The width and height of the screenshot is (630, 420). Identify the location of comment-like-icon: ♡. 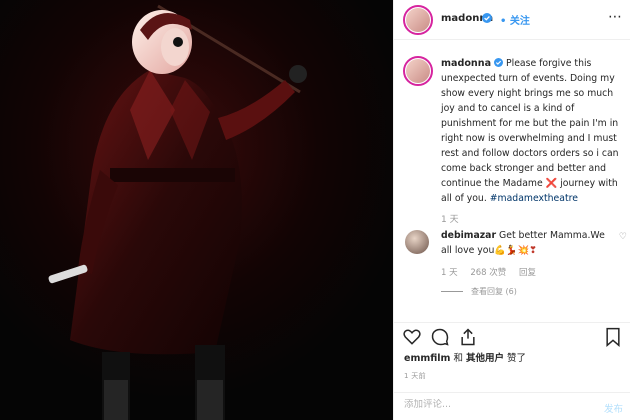
(623, 237).